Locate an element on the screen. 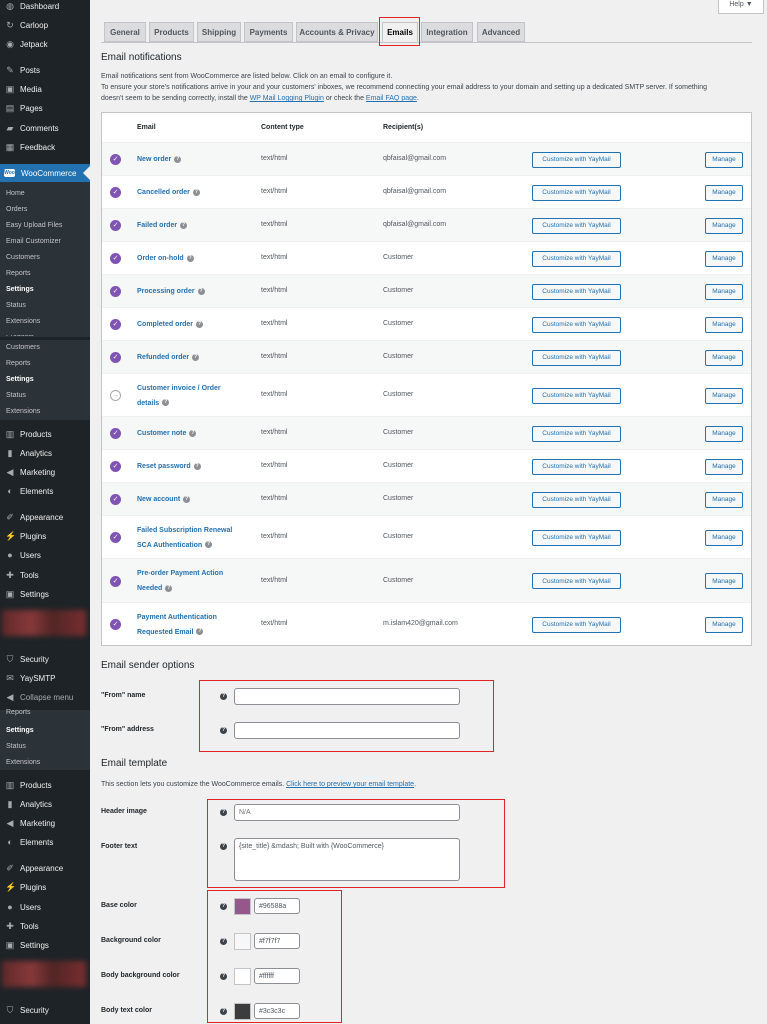 The image size is (767, 1024). menu-yaysmtp: ✉ YaySMTP is located at coordinates (45, 678).